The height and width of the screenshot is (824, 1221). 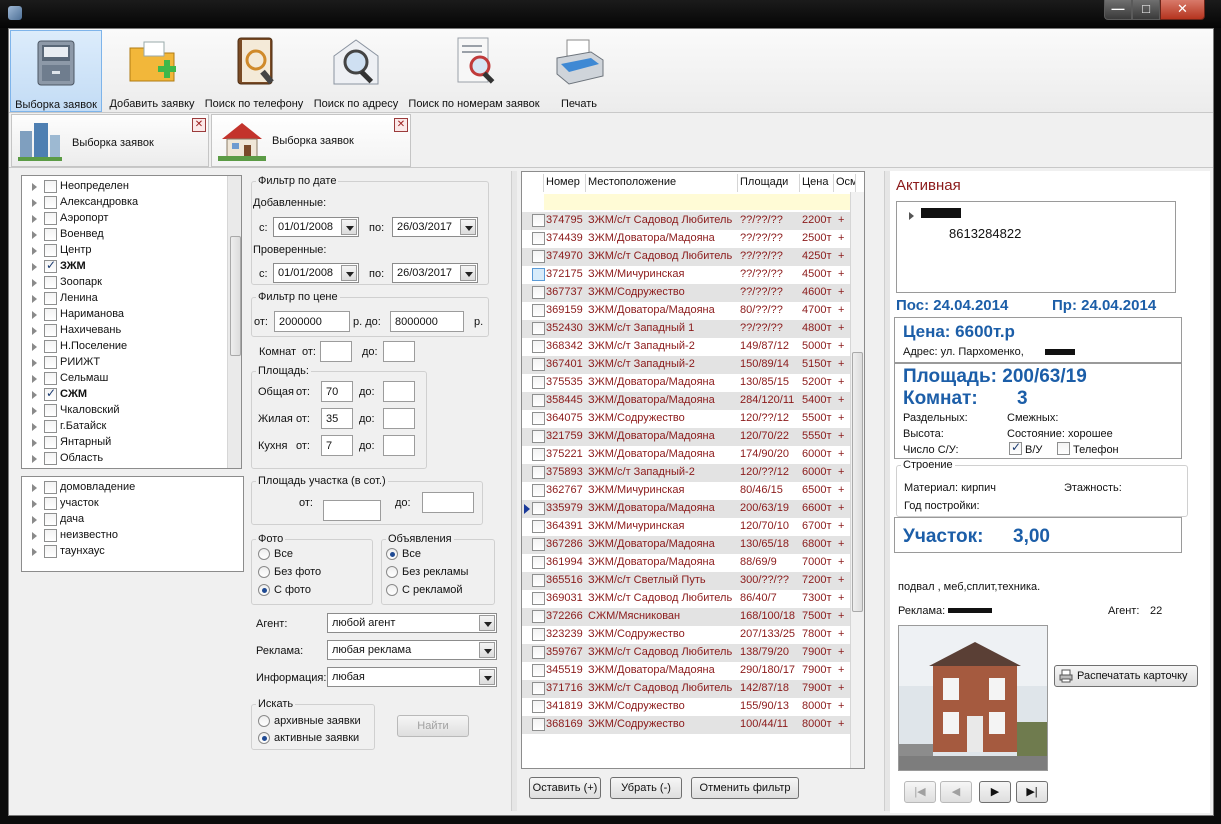 What do you see at coordinates (920, 792) in the screenshot?
I see `first-photo-button: |◀` at bounding box center [920, 792].